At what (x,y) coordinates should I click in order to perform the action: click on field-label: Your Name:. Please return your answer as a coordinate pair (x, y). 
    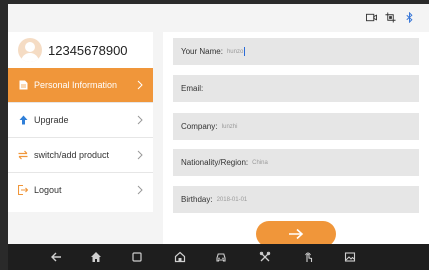
    Looking at the image, I should click on (202, 51).